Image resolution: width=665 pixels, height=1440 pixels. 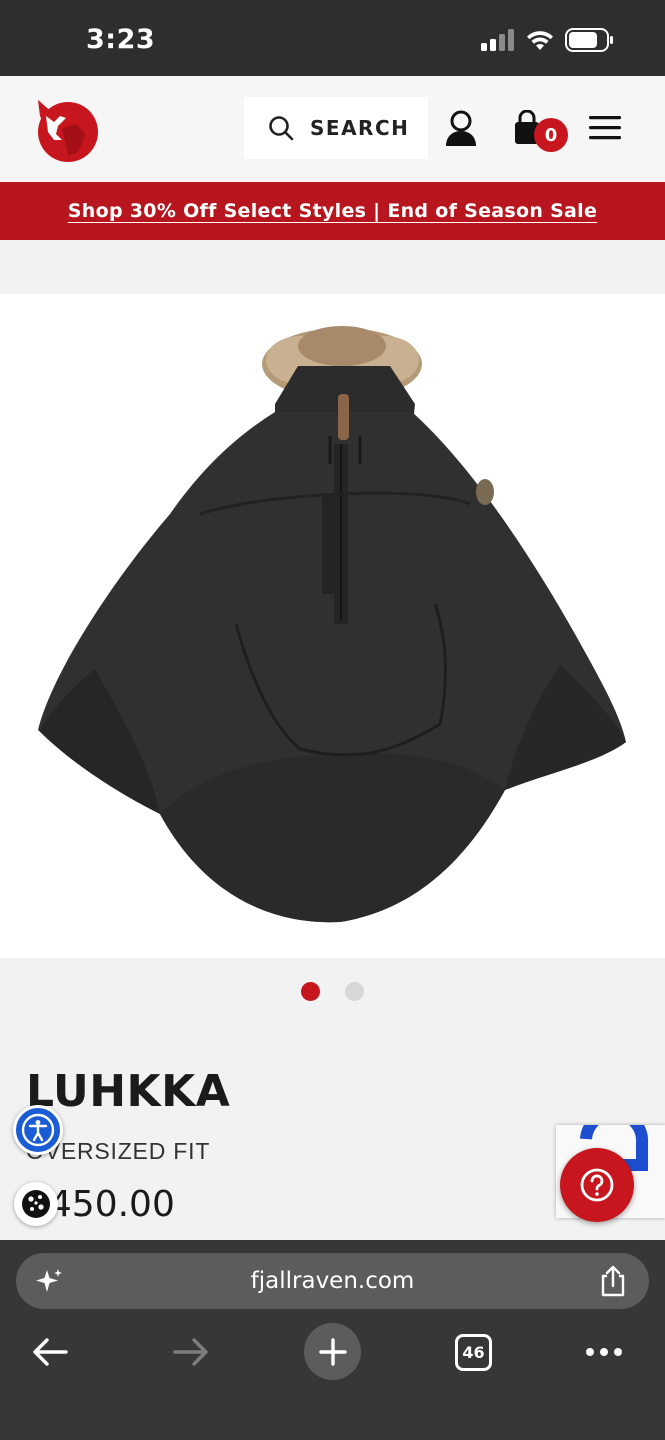 What do you see at coordinates (332, 267) in the screenshot?
I see `content-spacer` at bounding box center [332, 267].